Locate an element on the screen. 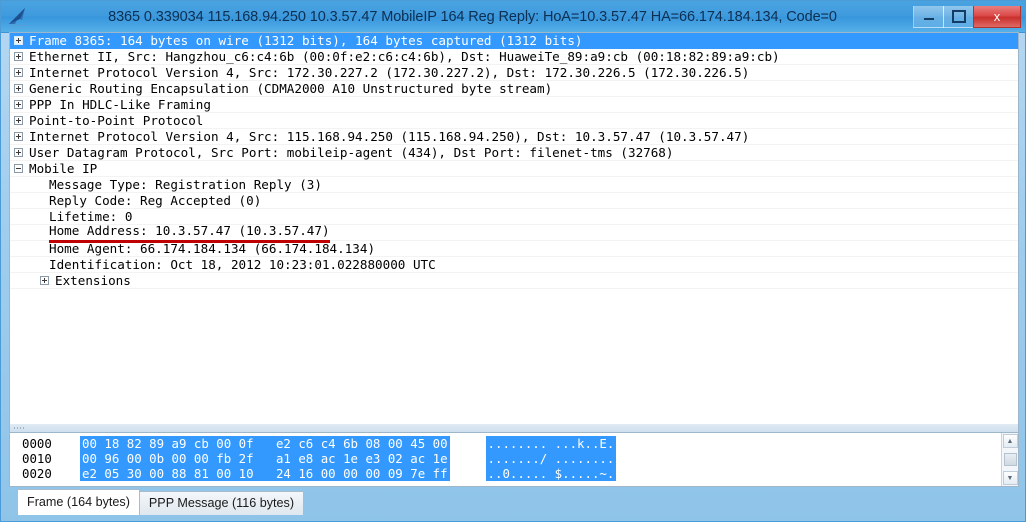  scrollbar-thumb is located at coordinates (1010, 460).